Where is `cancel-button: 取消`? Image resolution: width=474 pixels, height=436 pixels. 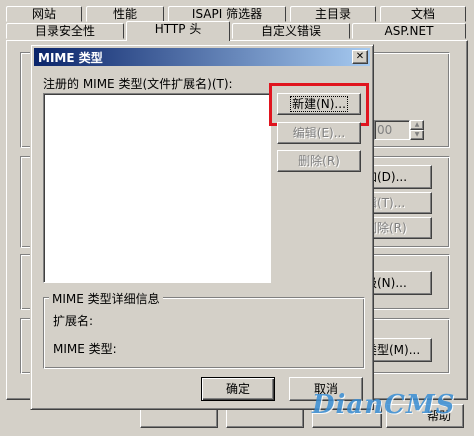
cancel-button: 取消 is located at coordinates (326, 389).